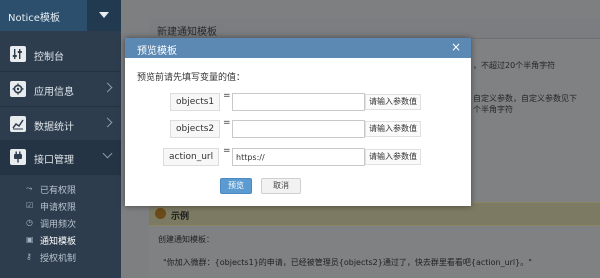 This screenshot has width=600, height=278. What do you see at coordinates (195, 102) in the screenshot?
I see `variable-label: objects1` at bounding box center [195, 102].